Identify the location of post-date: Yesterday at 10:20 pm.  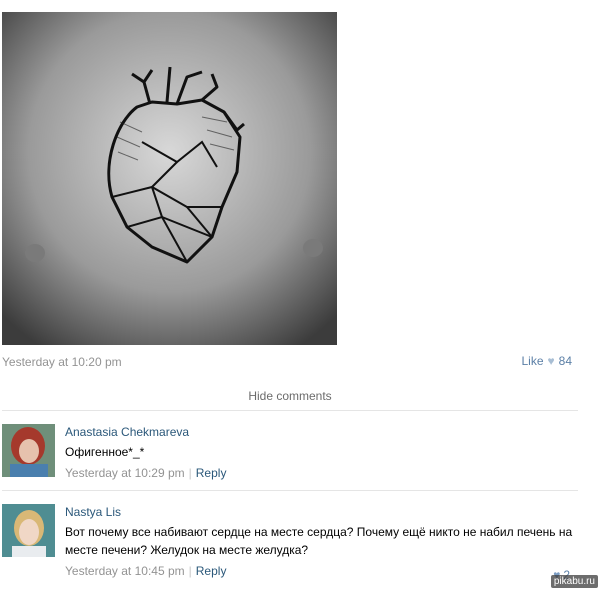
(62, 362).